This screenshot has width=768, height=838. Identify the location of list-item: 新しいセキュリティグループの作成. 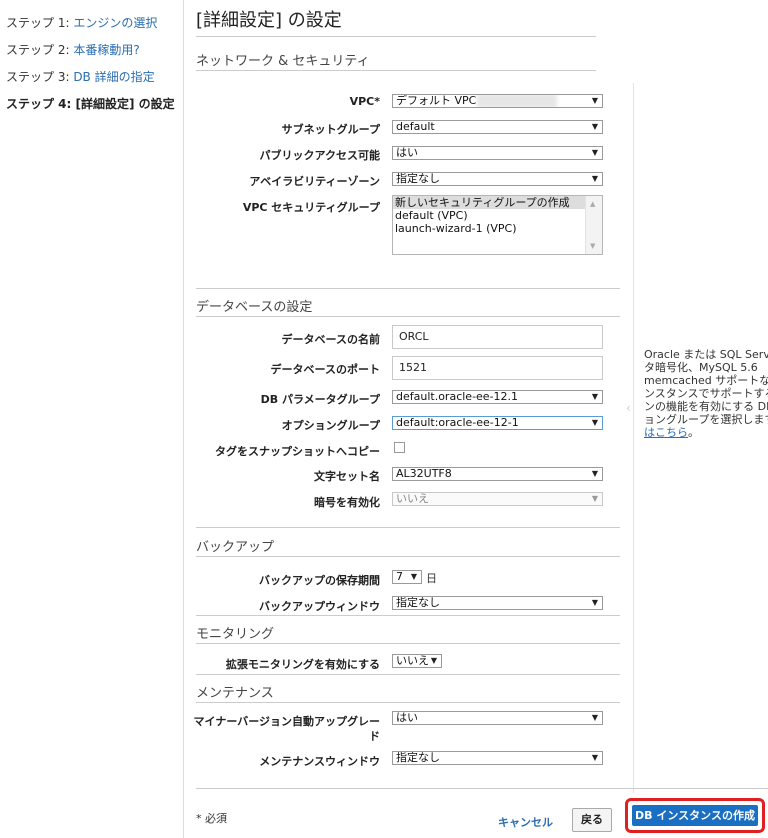
(489, 202).